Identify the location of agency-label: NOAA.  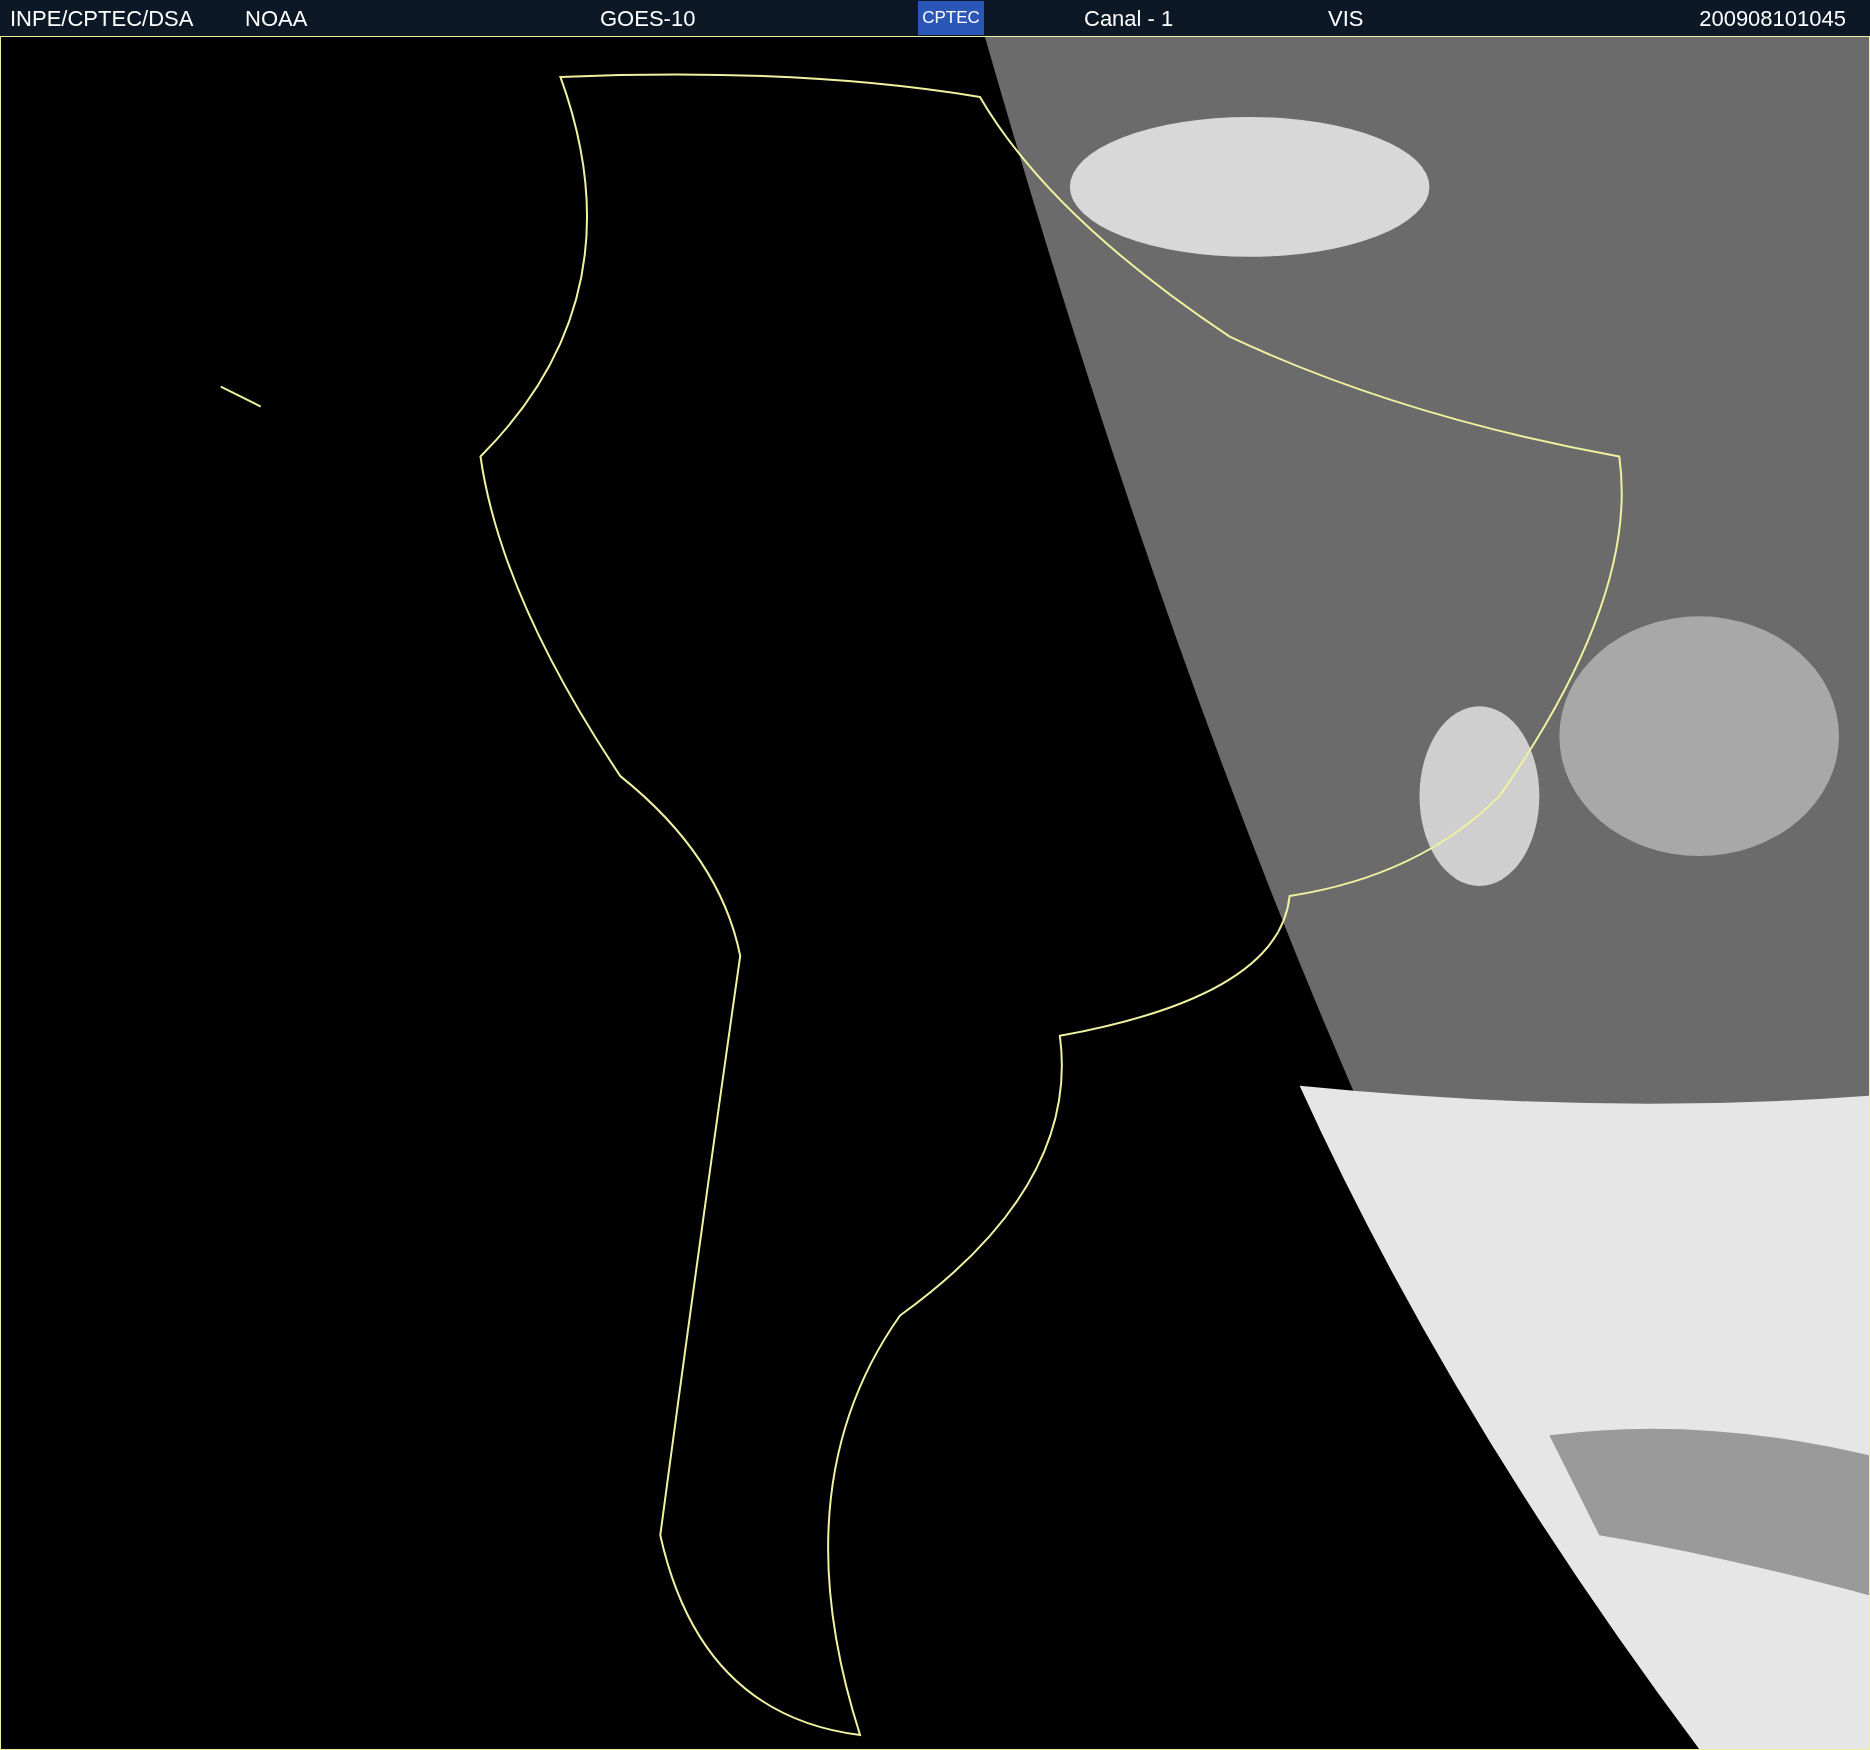
(277, 18).